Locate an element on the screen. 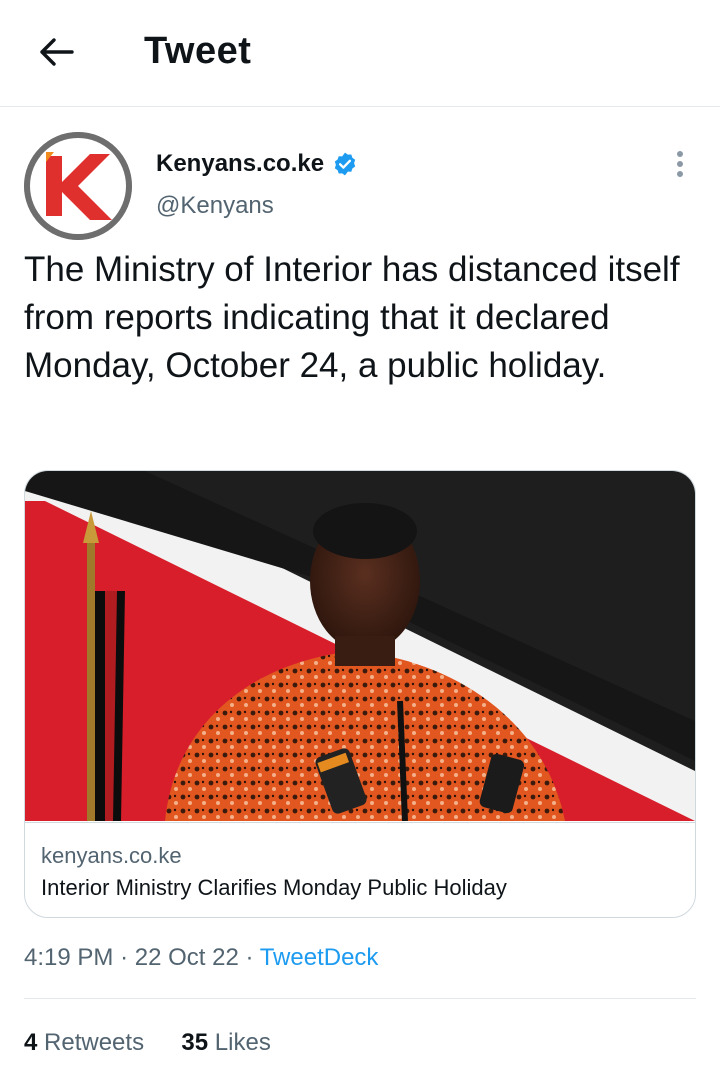 The width and height of the screenshot is (720, 1087). retweets-stat: 4 Retweets is located at coordinates (84, 1042).